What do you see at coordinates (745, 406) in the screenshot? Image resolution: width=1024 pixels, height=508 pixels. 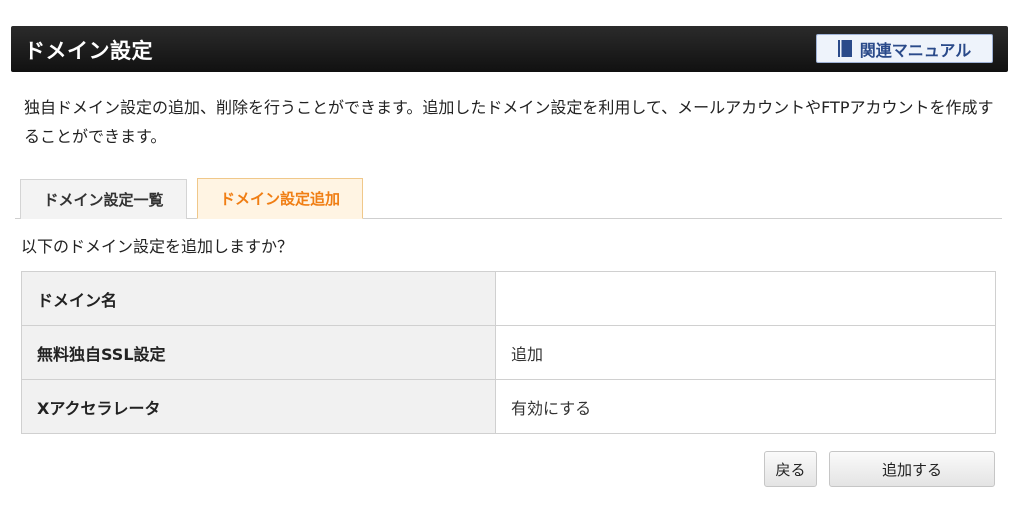 I see `row-value-x-accelerator: 有効にする` at bounding box center [745, 406].